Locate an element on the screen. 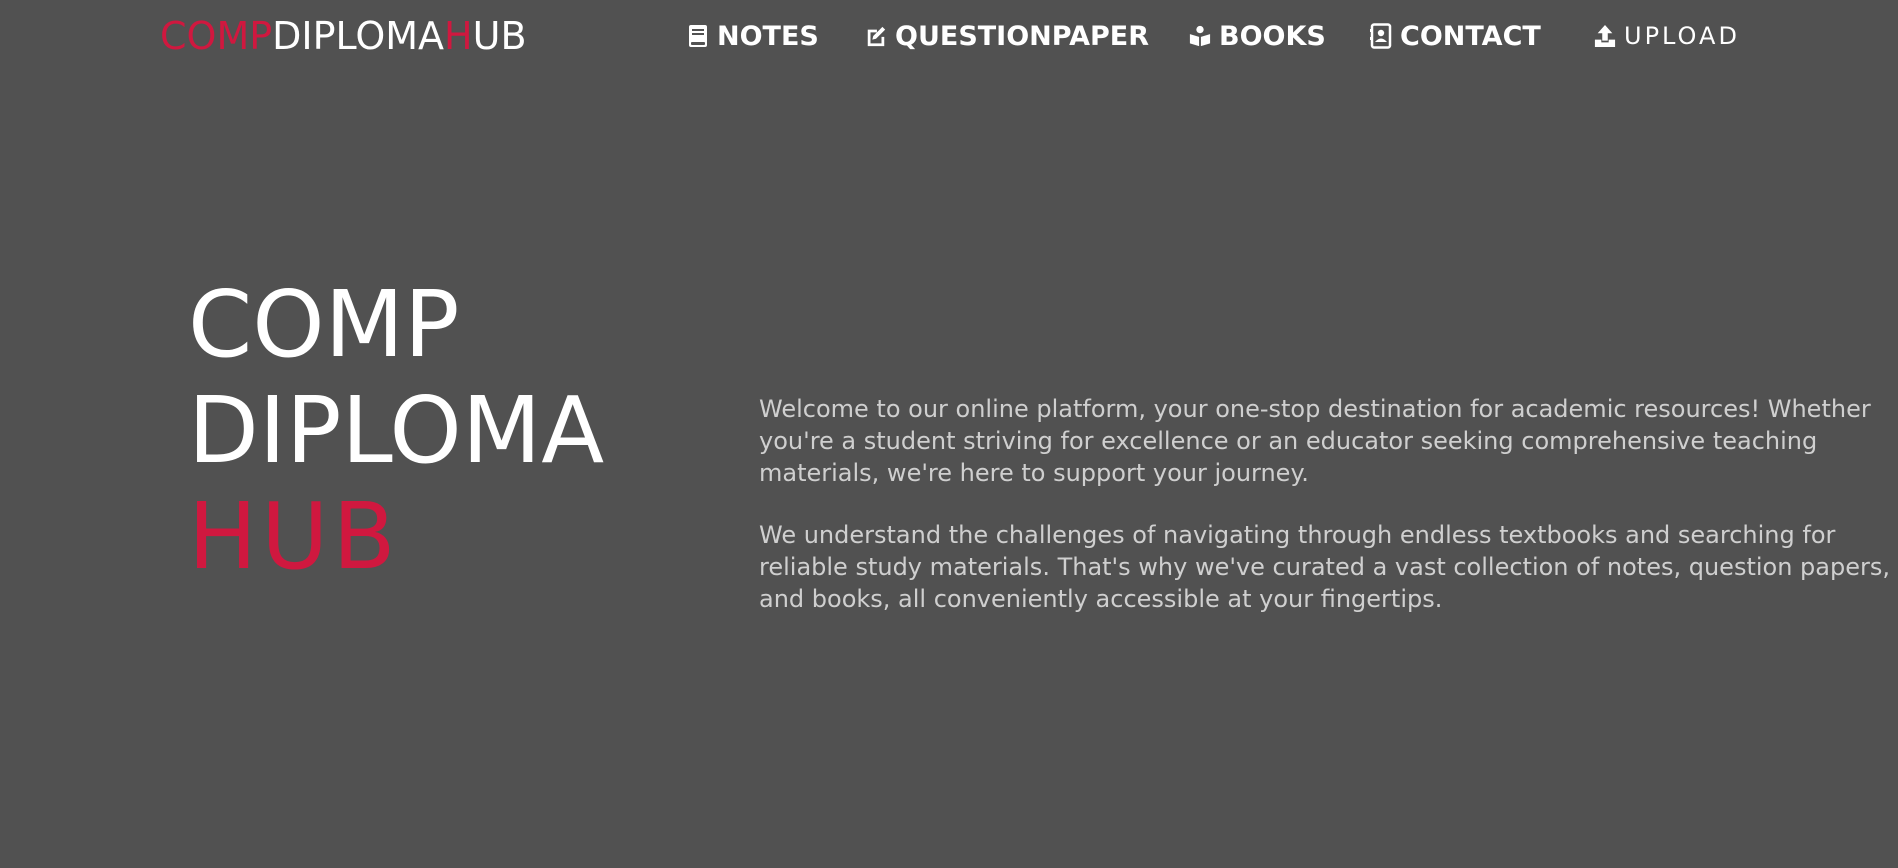 The width and height of the screenshot is (1898, 868). edit-icon is located at coordinates (876, 36).